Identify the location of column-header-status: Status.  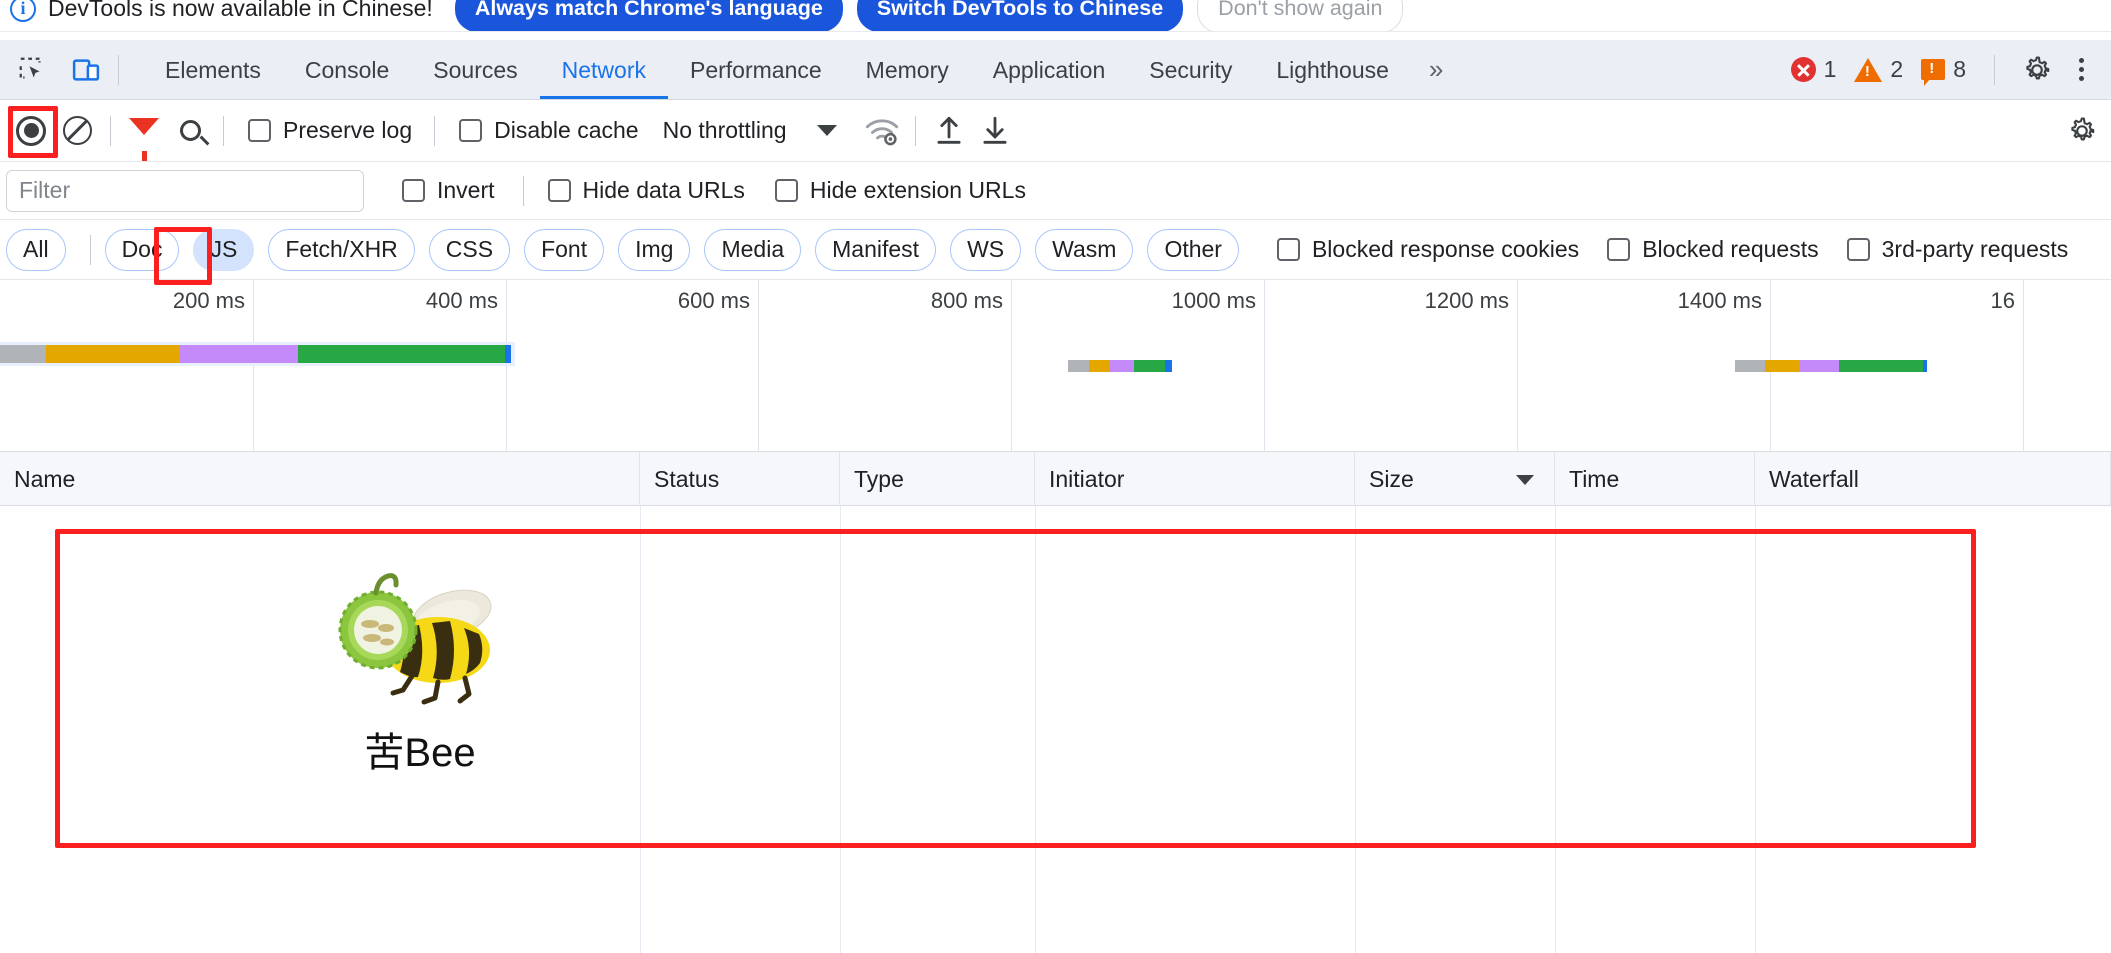
(740, 478).